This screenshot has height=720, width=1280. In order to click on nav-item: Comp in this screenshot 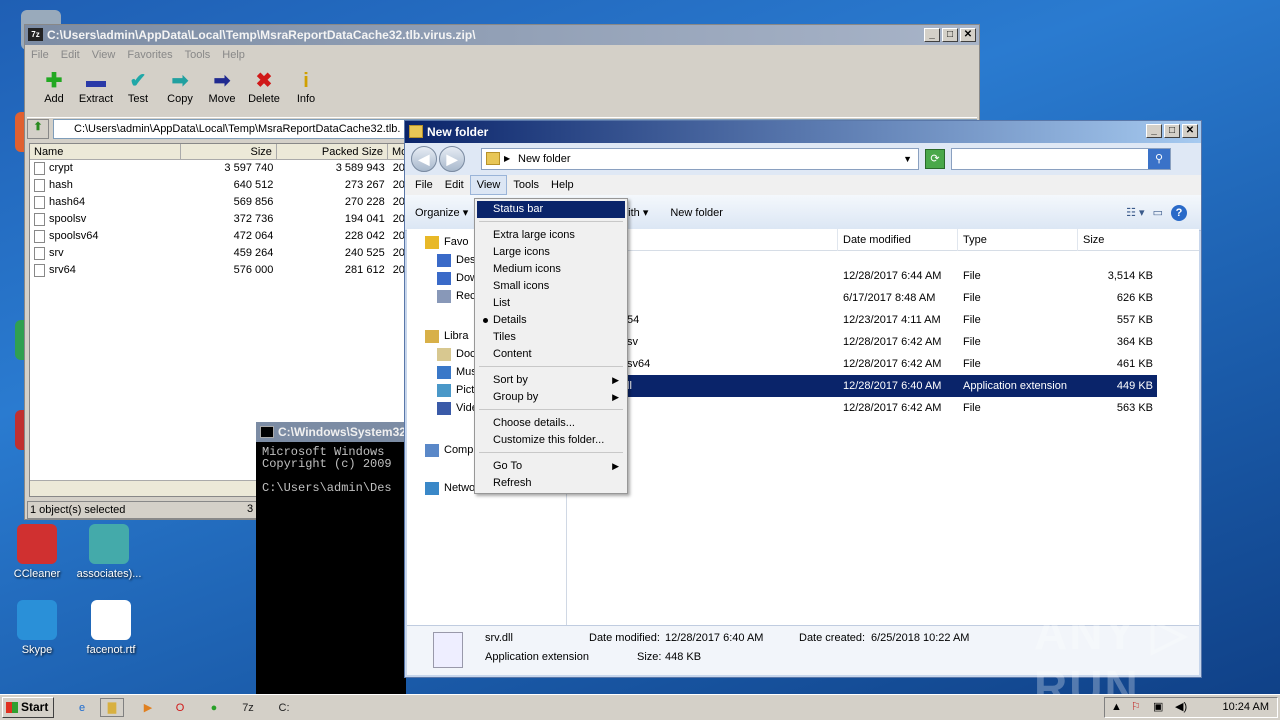, I will do `click(449, 450)`.